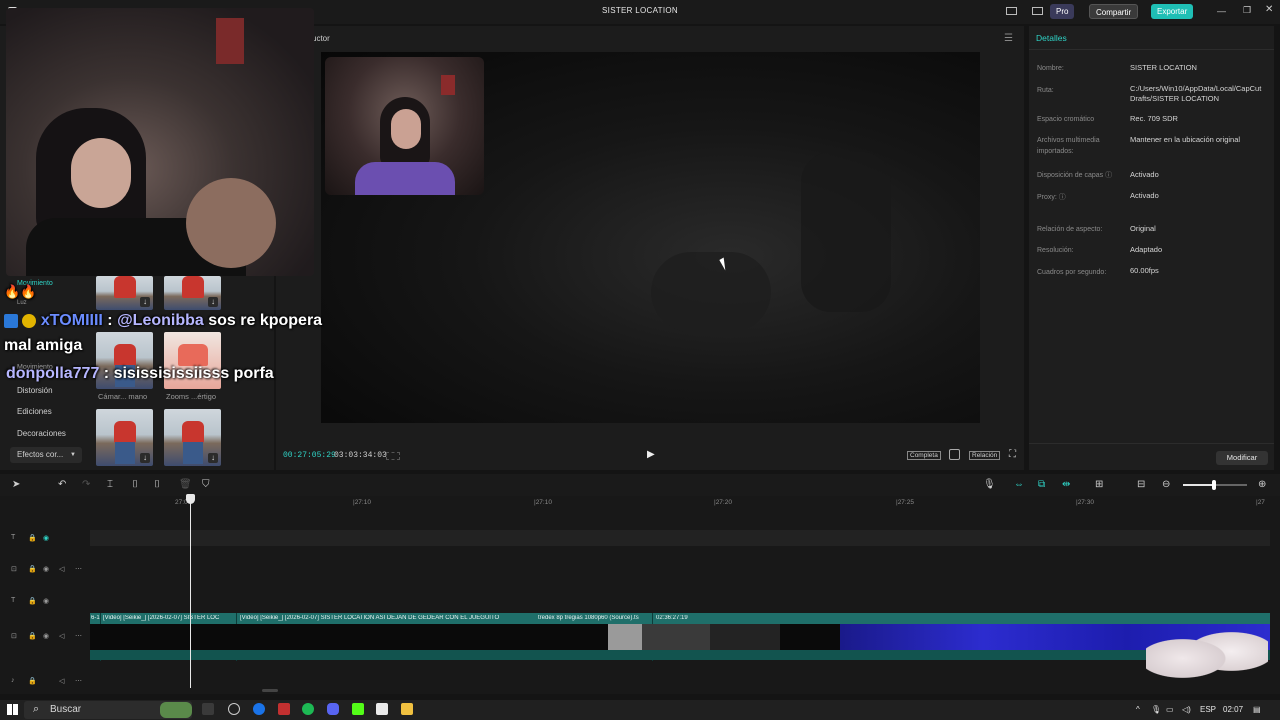 The image size is (1280, 720). Describe the element at coordinates (651, 454) in the screenshot. I see `play-icon: ▶` at that location.